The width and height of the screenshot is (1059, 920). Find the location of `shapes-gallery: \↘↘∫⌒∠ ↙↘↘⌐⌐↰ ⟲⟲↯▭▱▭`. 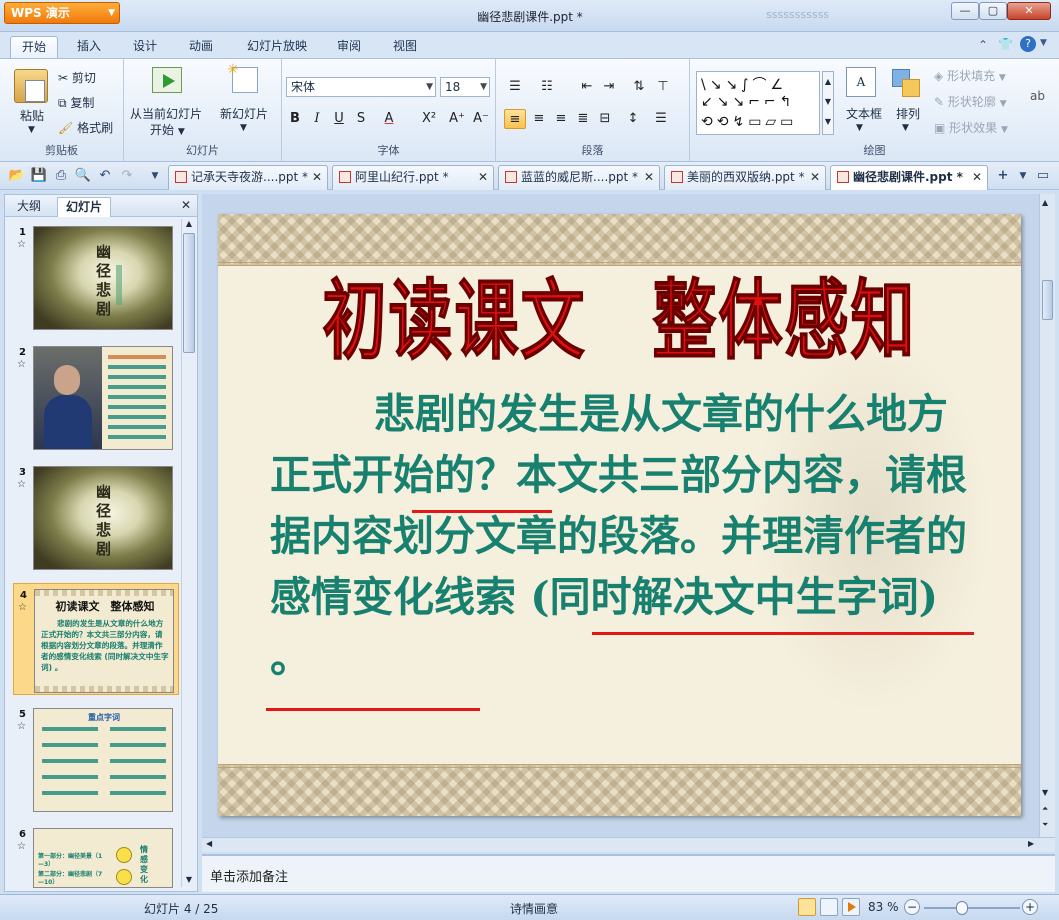

shapes-gallery: \↘↘∫⌒∠ ↙↘↘⌐⌐↰ ⟲⟲↯▭▱▭ is located at coordinates (758, 103).